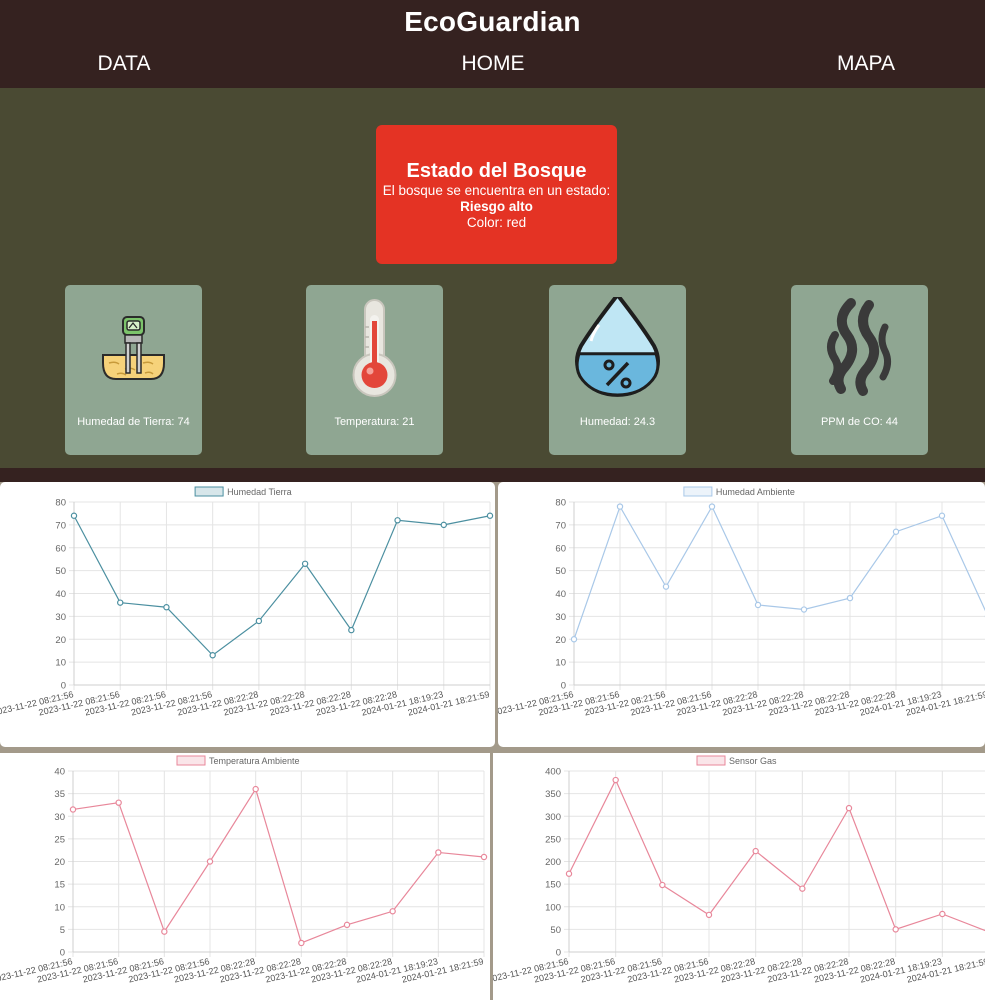 This screenshot has height=1000, width=985. Describe the element at coordinates (254, 761) in the screenshot. I see `chart2-legend-label: Temperatura Ambiente` at that location.